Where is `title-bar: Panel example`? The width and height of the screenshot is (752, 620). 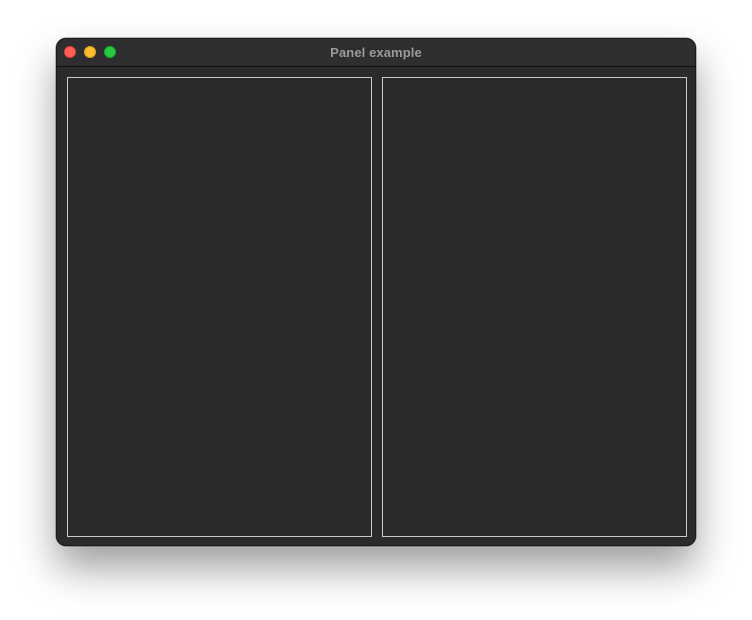 title-bar: Panel example is located at coordinates (376, 53).